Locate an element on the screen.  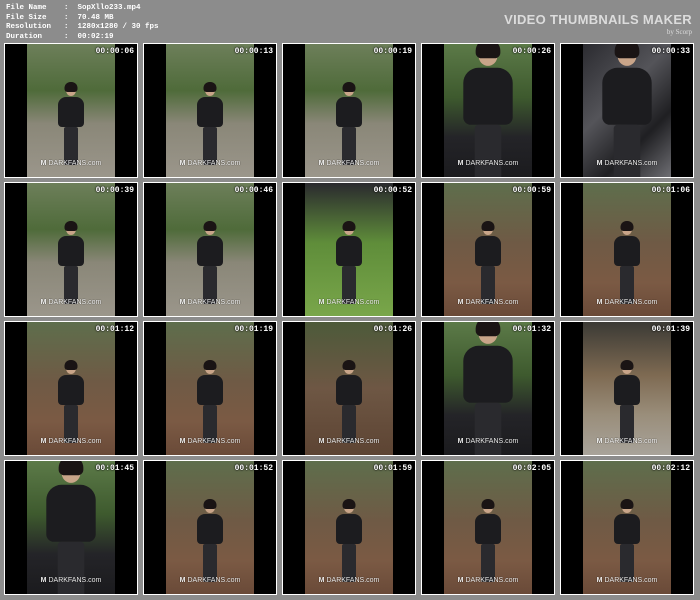
thumbnail-timestamp: 00:02:12 is located at coordinates (670, 468).